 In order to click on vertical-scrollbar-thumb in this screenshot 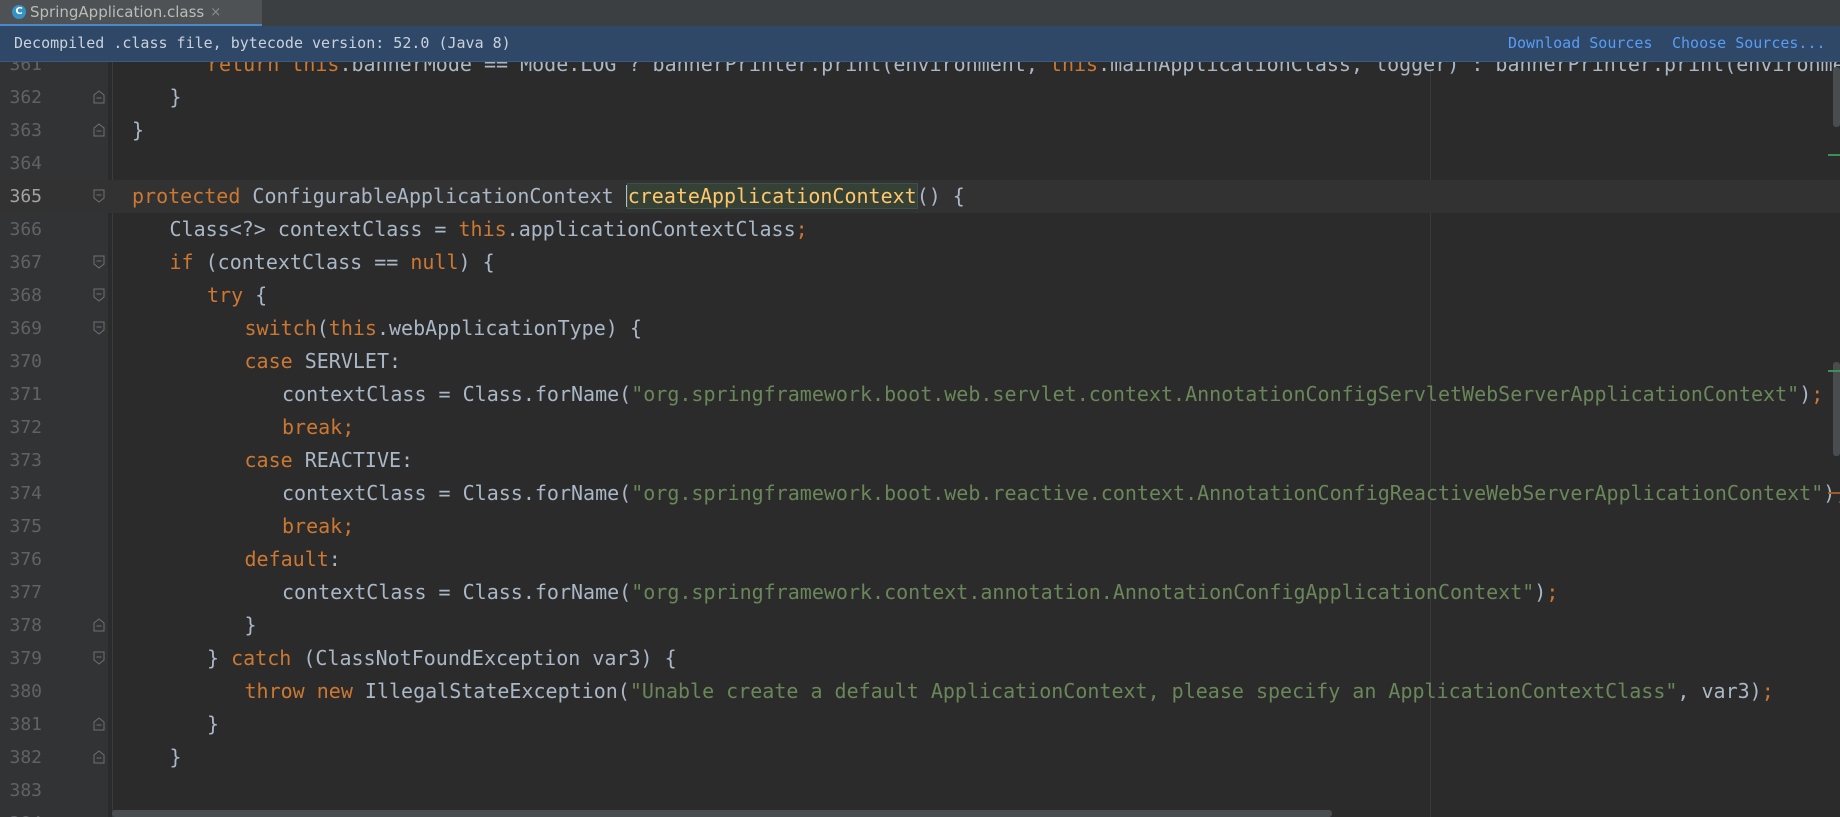, I will do `click(1836, 97)`.